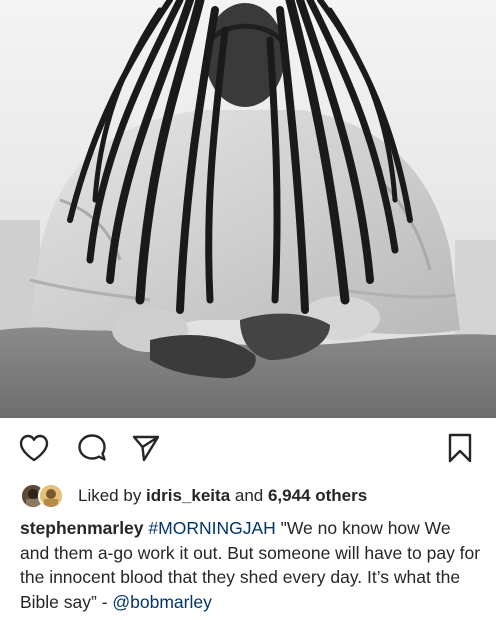  I want to click on post-action-bar, so click(248, 447).